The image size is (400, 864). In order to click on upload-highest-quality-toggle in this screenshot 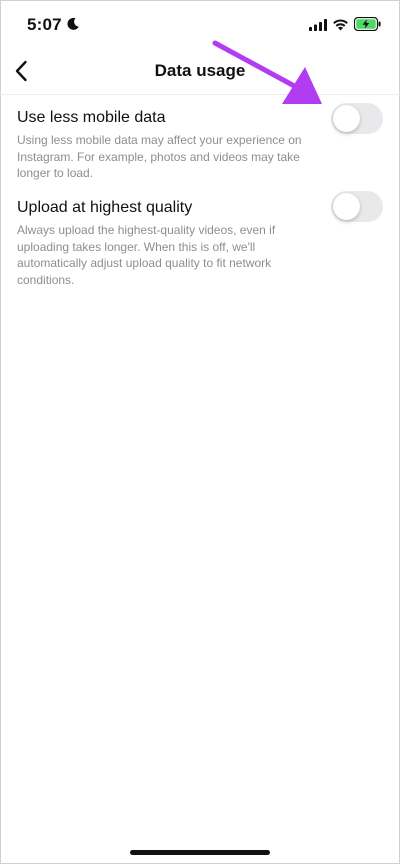, I will do `click(357, 206)`.